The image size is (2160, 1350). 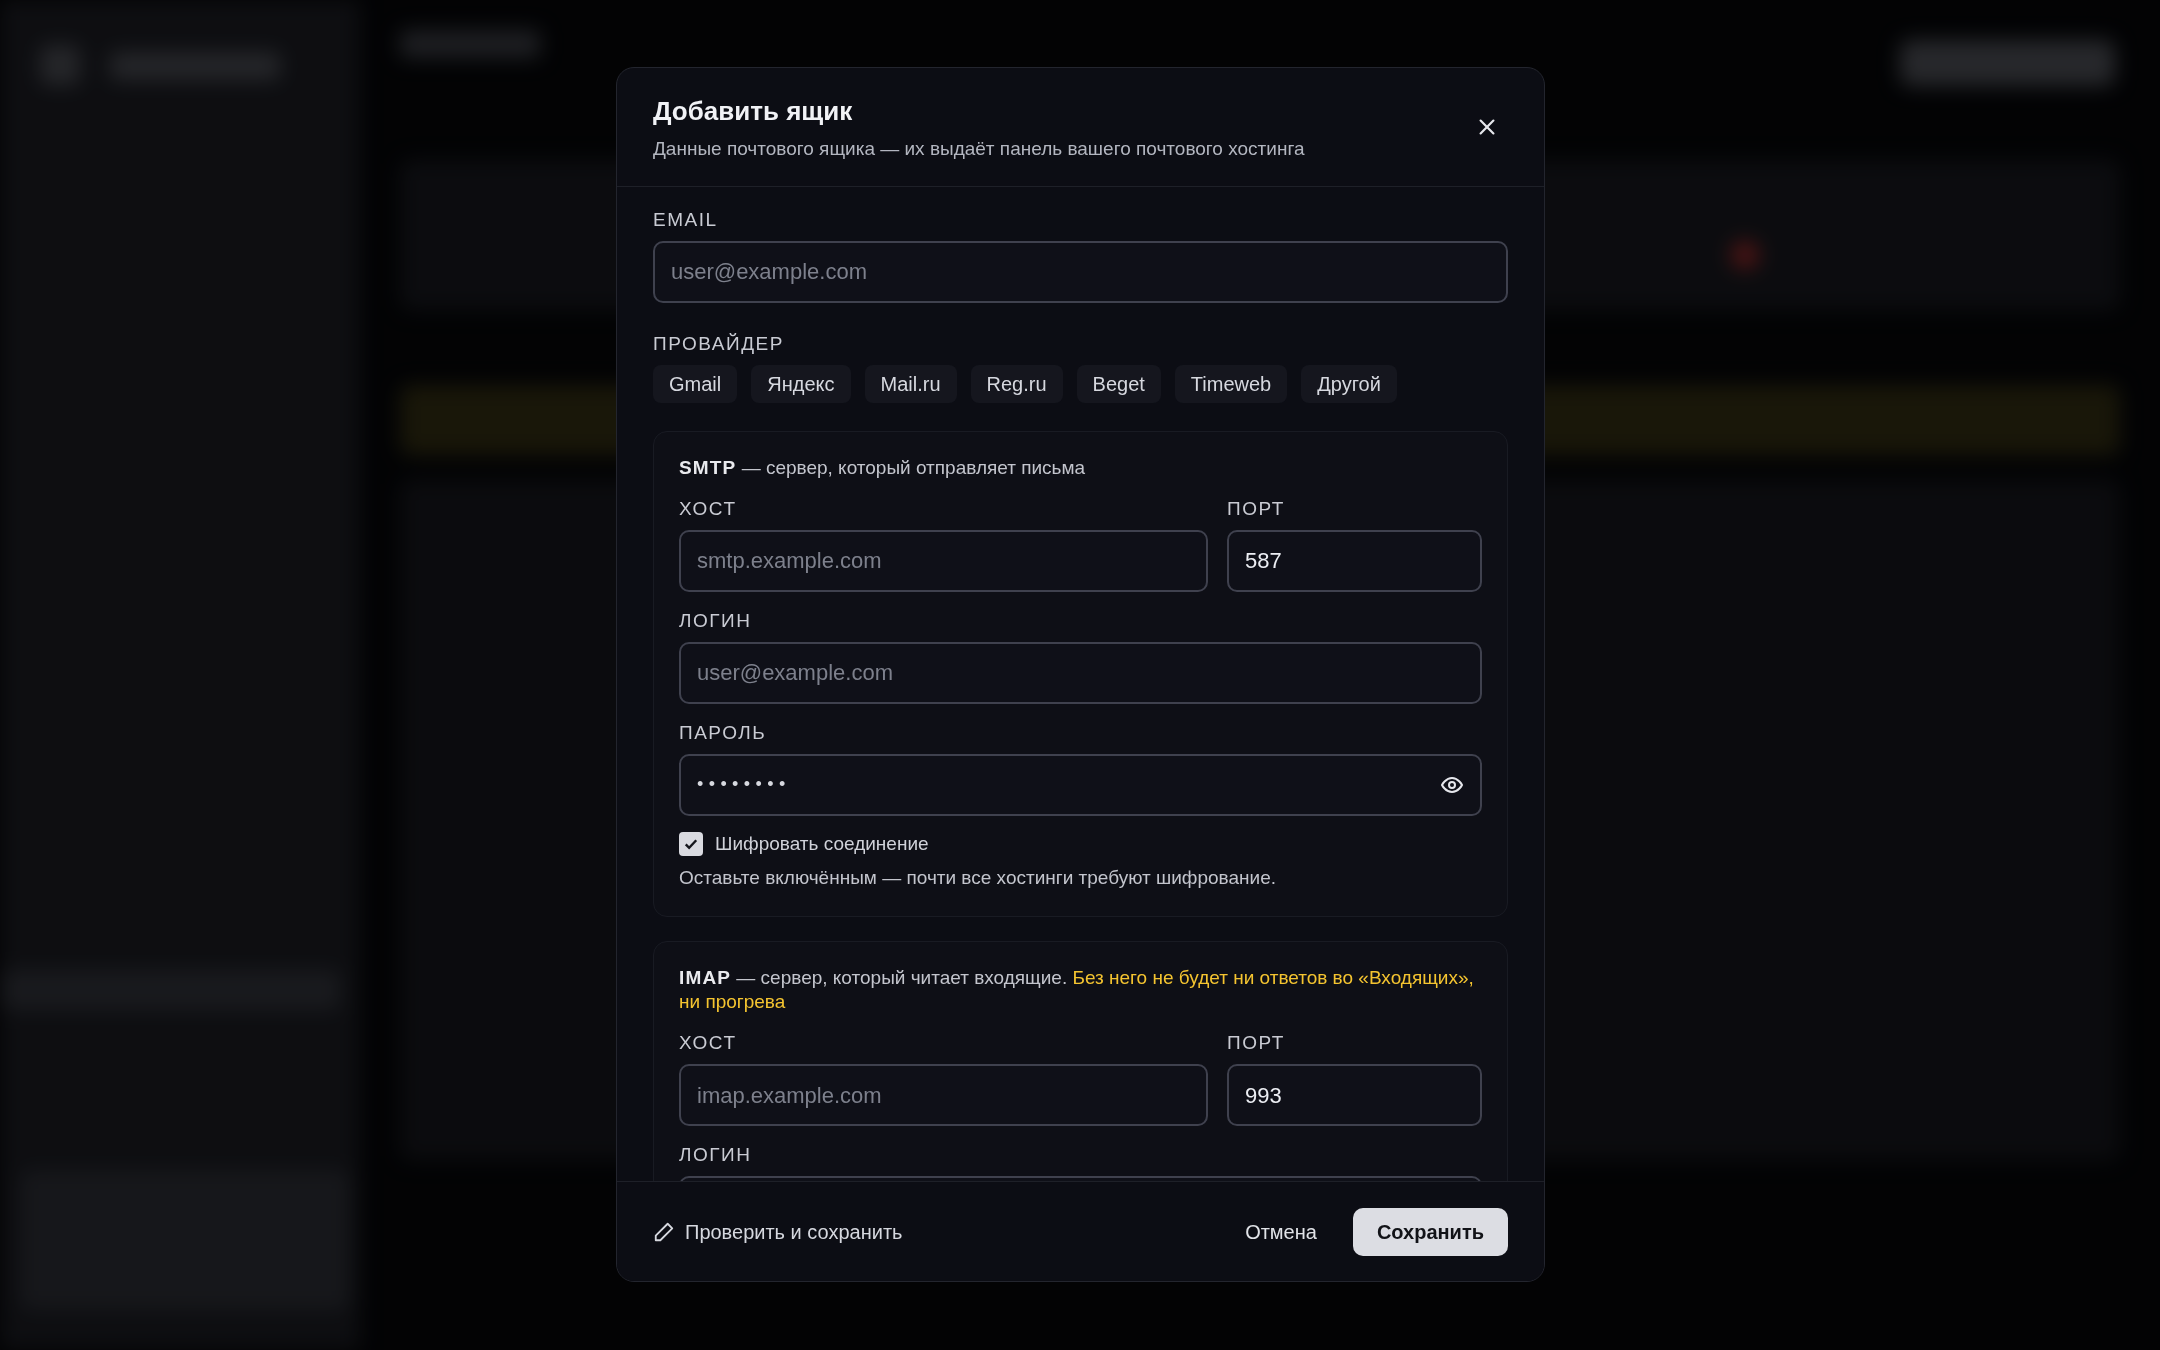 I want to click on close-icon, so click(x=1487, y=127).